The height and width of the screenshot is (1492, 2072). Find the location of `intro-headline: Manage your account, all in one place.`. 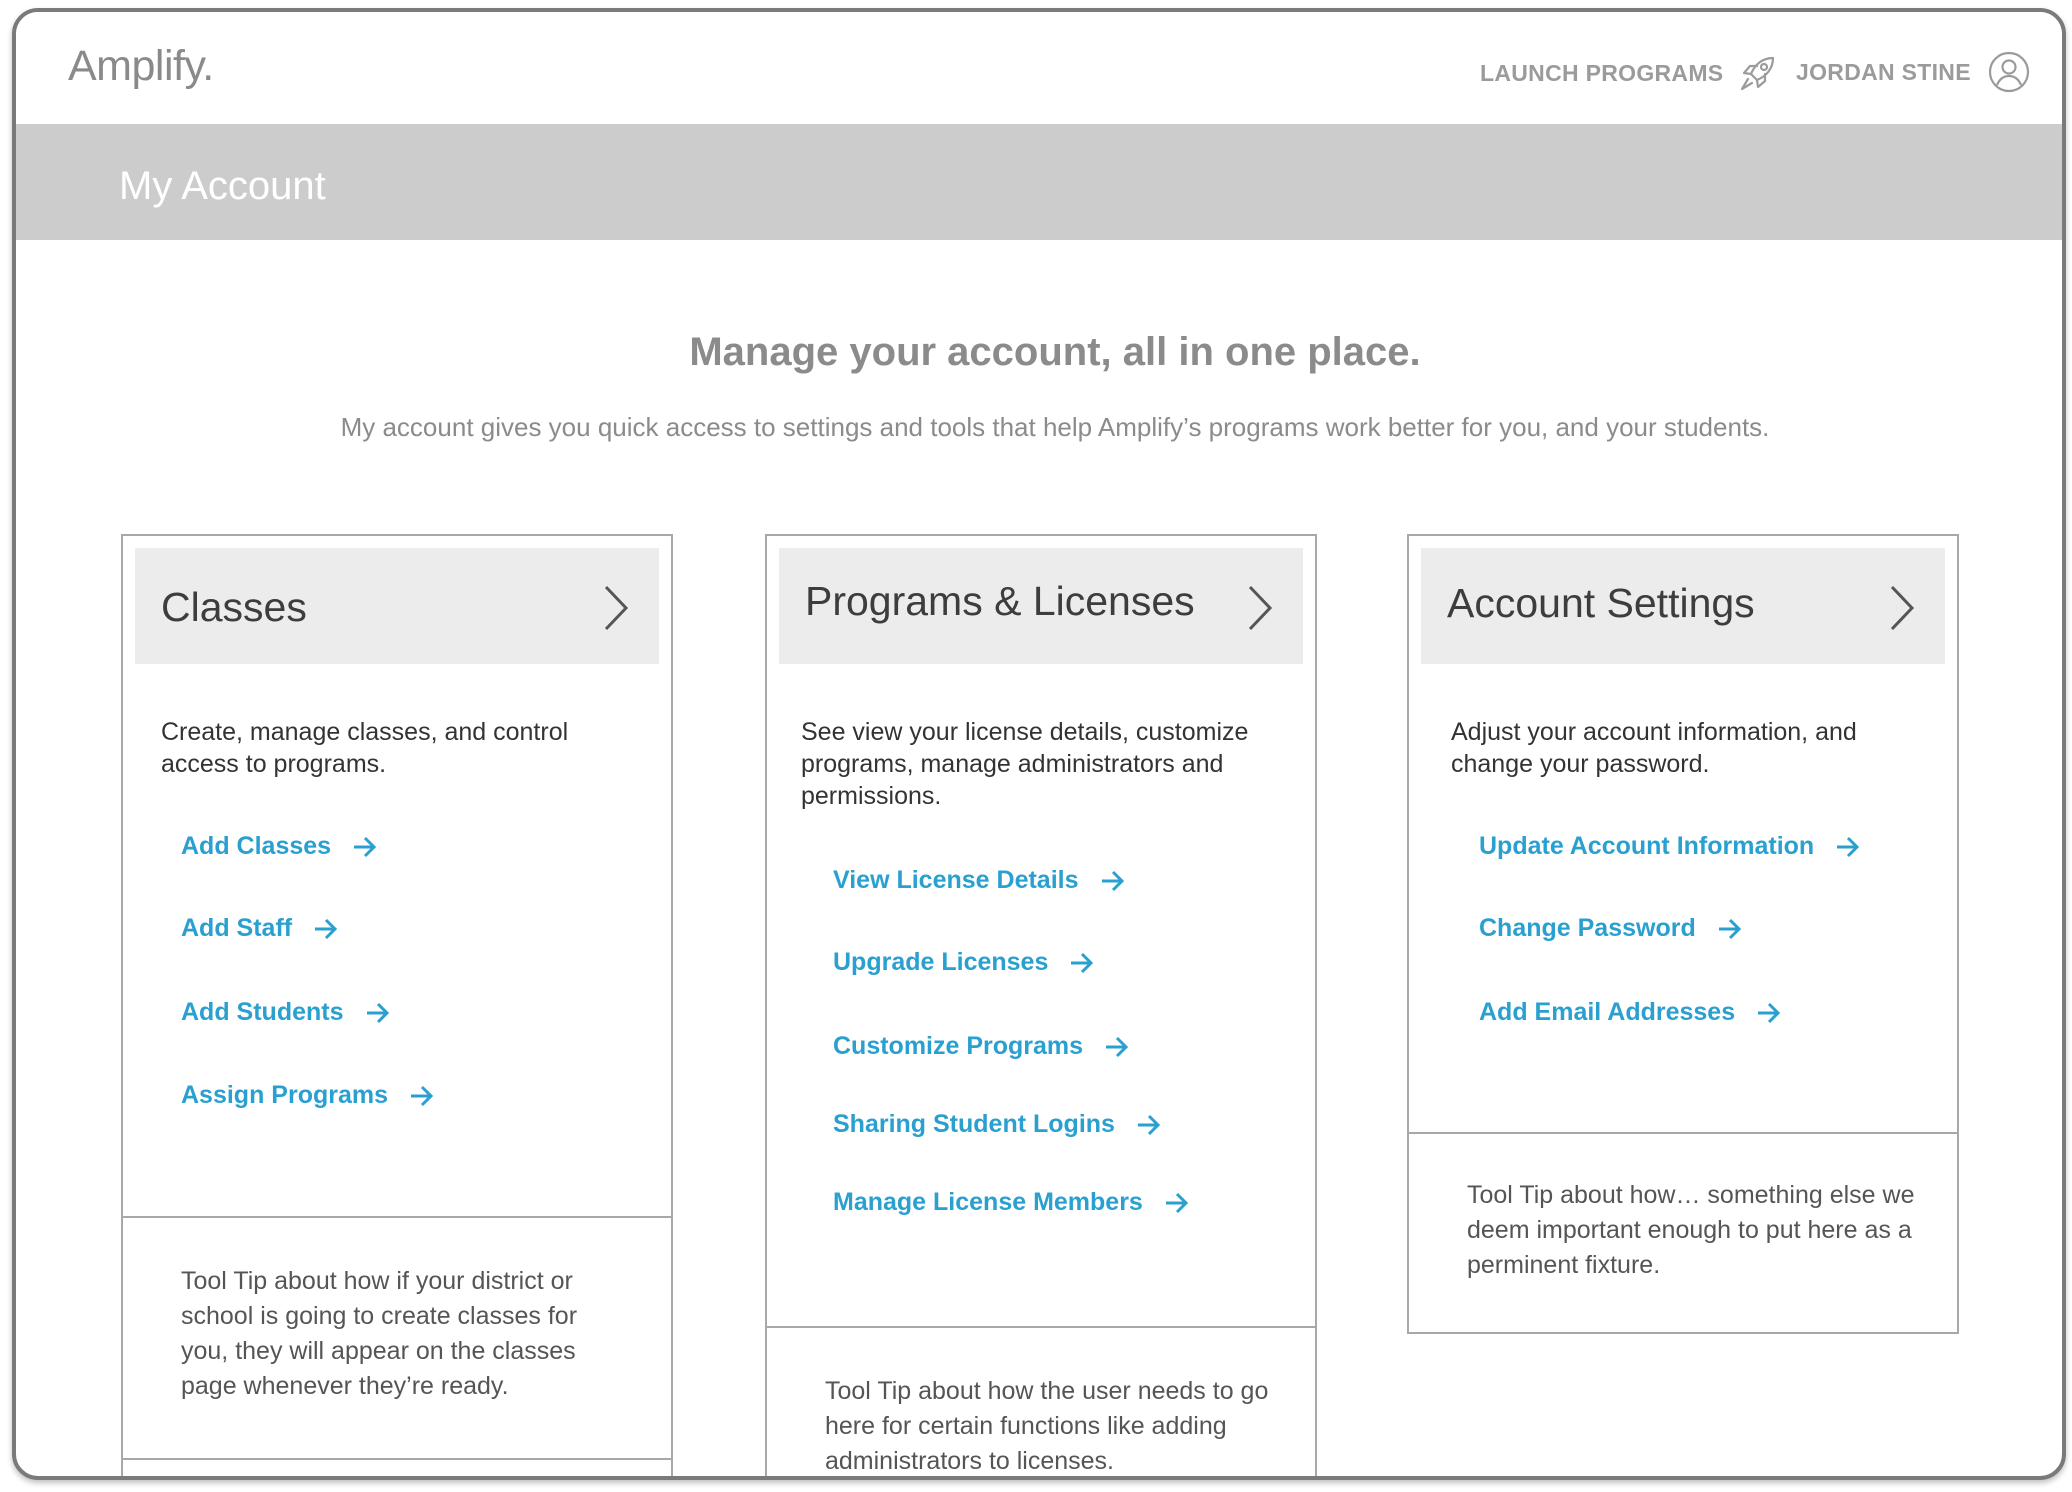

intro-headline: Manage your account, all in one place. is located at coordinates (1055, 352).